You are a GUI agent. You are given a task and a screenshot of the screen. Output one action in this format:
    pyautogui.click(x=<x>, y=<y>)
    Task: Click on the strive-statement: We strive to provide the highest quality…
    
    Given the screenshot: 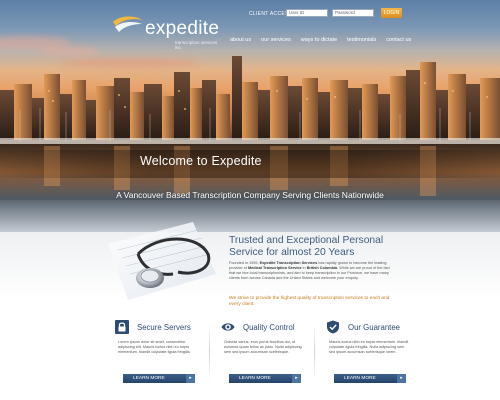 What is the action you would take?
    pyautogui.click(x=309, y=301)
    